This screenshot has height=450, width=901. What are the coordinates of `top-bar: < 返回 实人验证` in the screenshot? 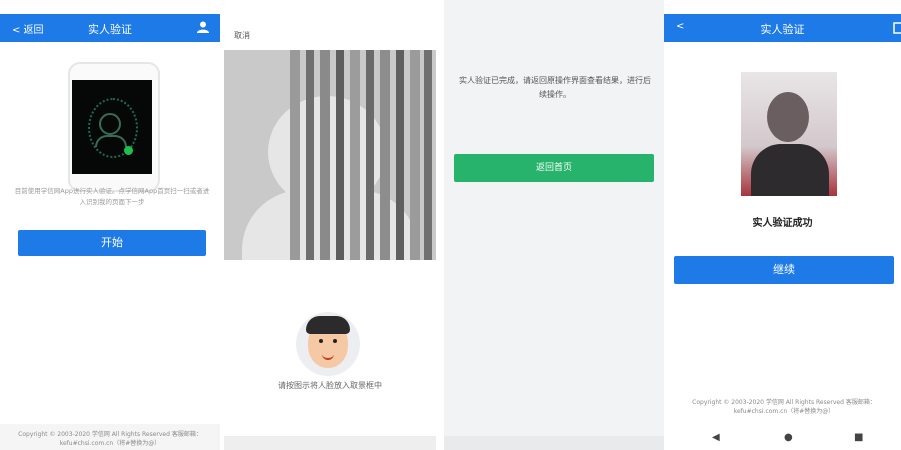 It's located at (110, 28).